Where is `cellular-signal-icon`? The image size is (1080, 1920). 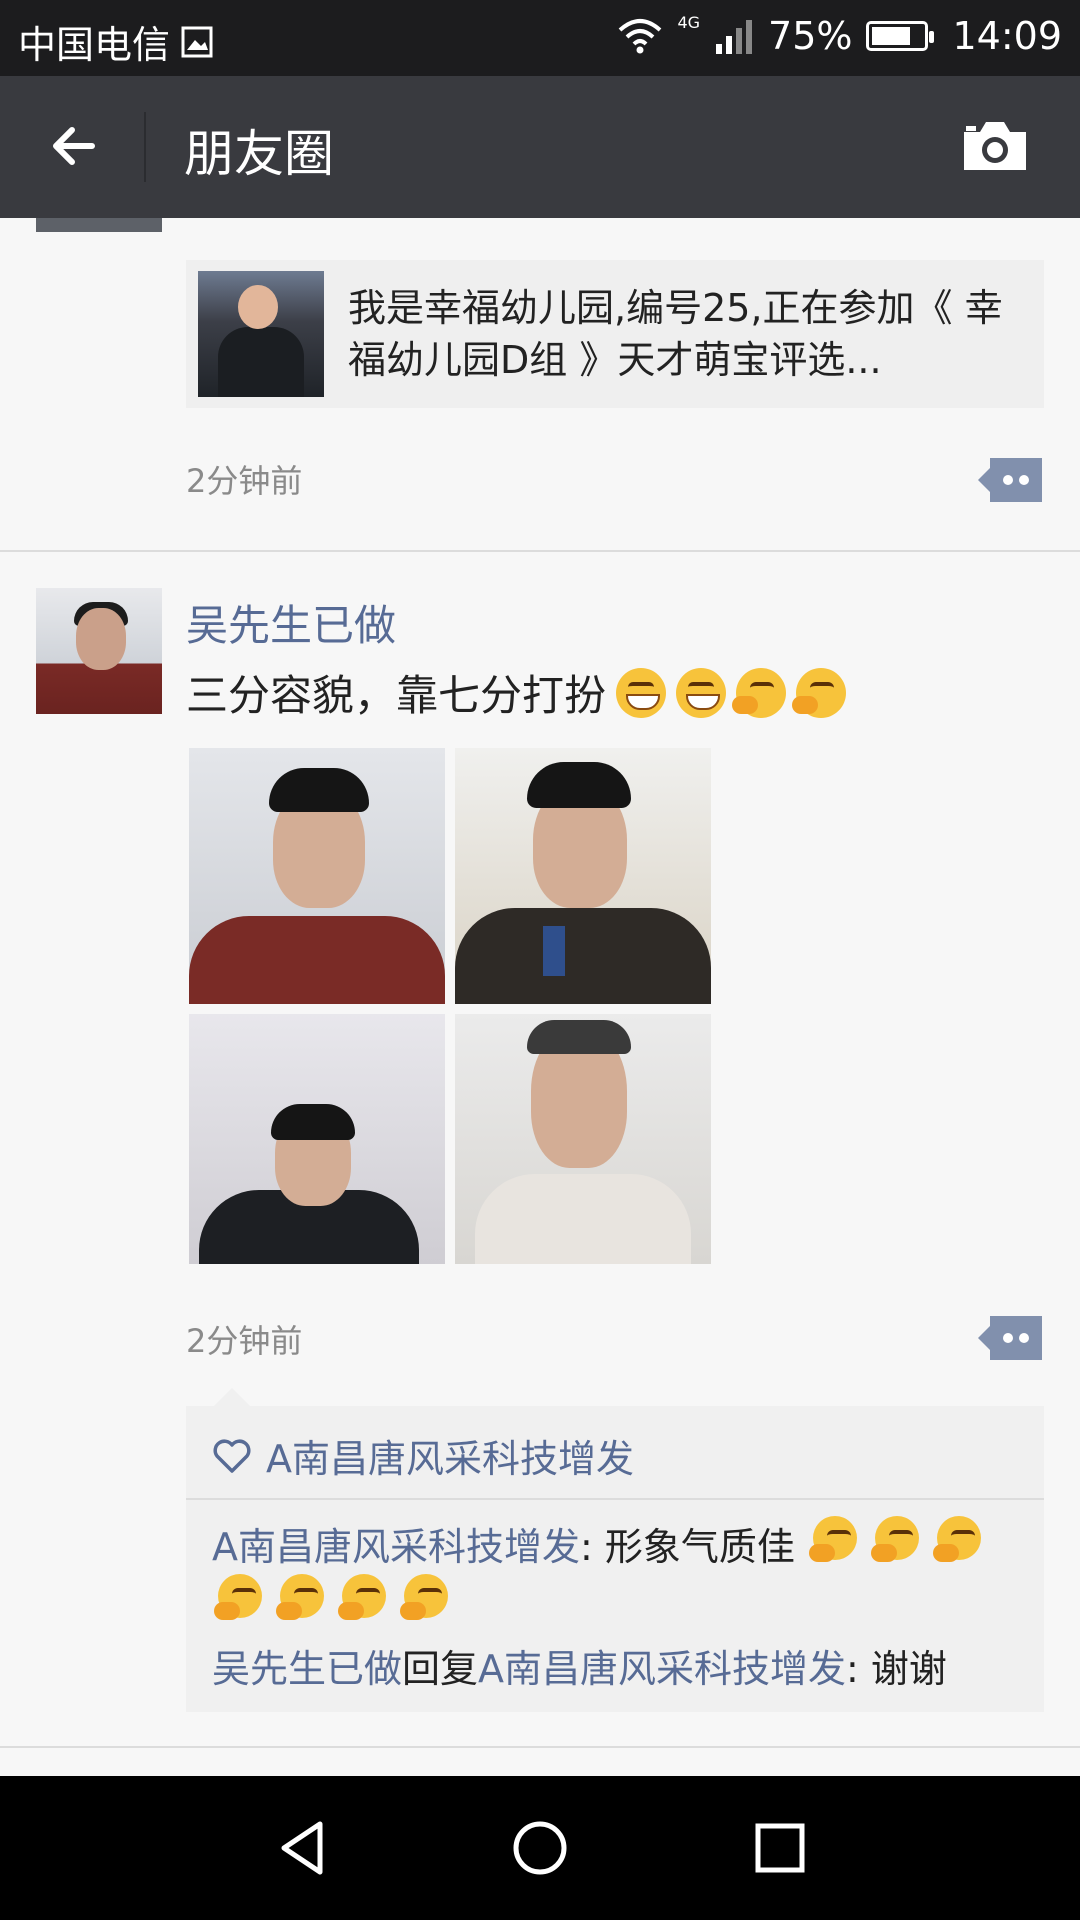
cellular-signal-icon is located at coordinates (734, 37).